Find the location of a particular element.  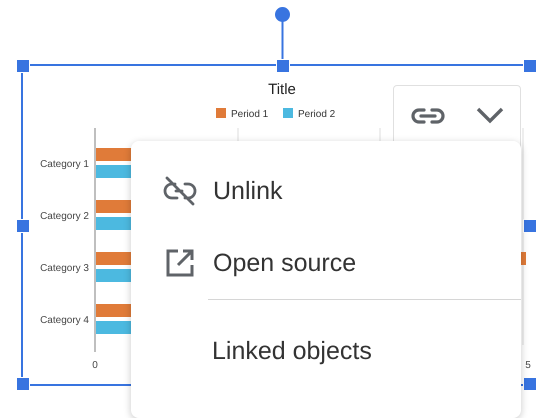

category-label: Category 1 is located at coordinates (64, 164).